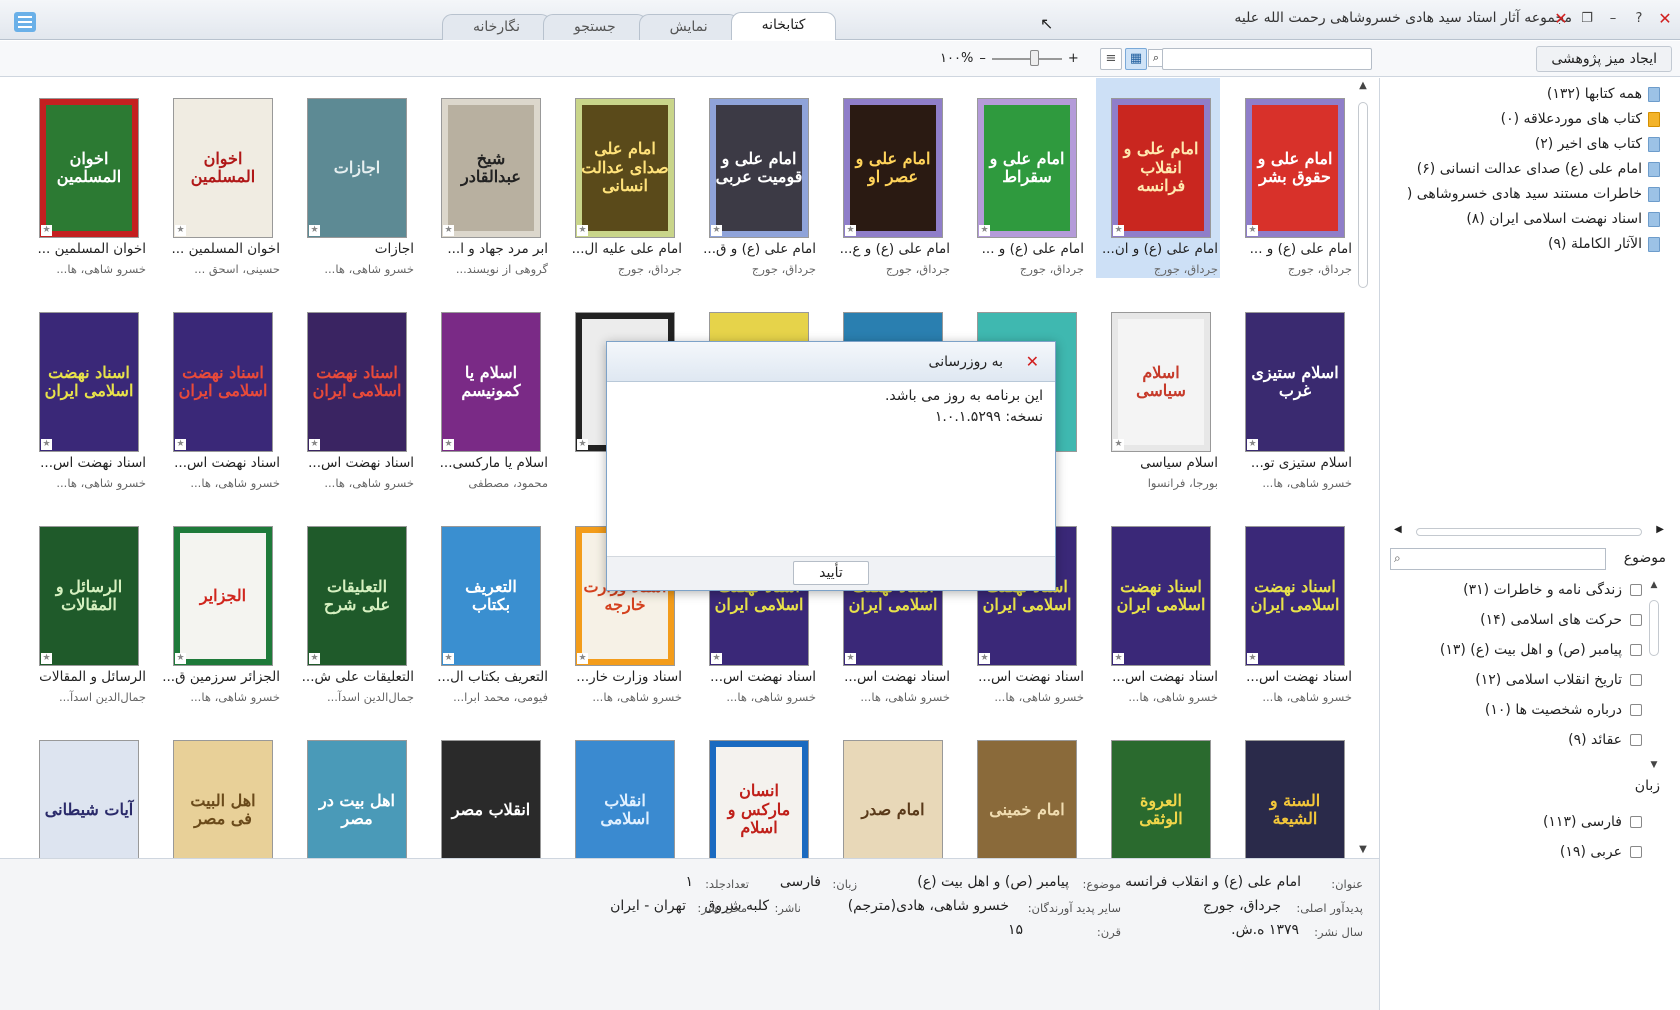 This screenshot has width=1680, height=1010. What do you see at coordinates (1161, 799) in the screenshot?
I see `book-cover: العروة الوثقی★` at bounding box center [1161, 799].